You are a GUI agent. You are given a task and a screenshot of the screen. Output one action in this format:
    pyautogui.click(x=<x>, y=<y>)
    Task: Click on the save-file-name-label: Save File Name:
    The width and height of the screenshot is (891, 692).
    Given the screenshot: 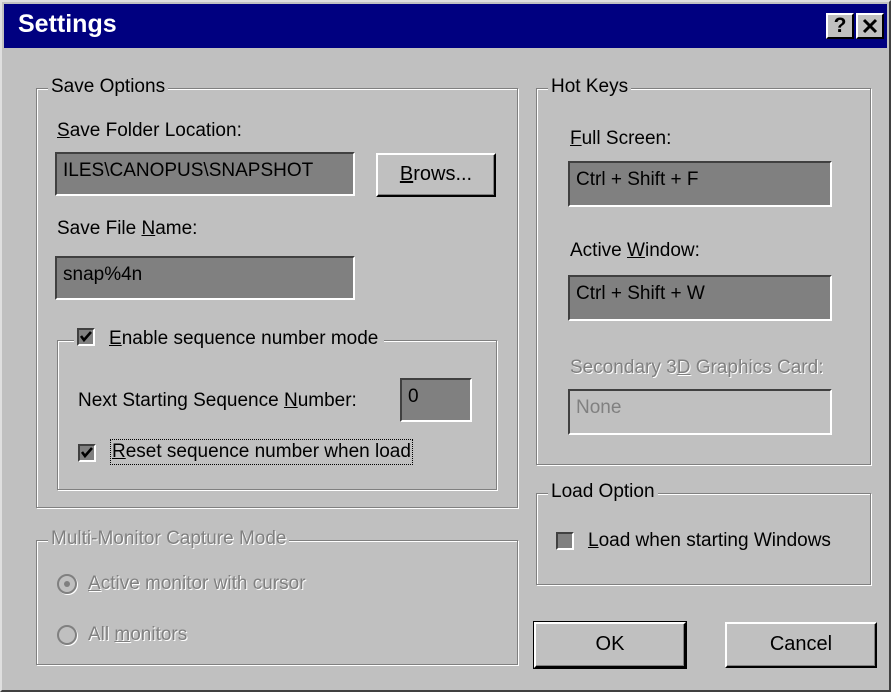 What is the action you would take?
    pyautogui.click(x=127, y=228)
    